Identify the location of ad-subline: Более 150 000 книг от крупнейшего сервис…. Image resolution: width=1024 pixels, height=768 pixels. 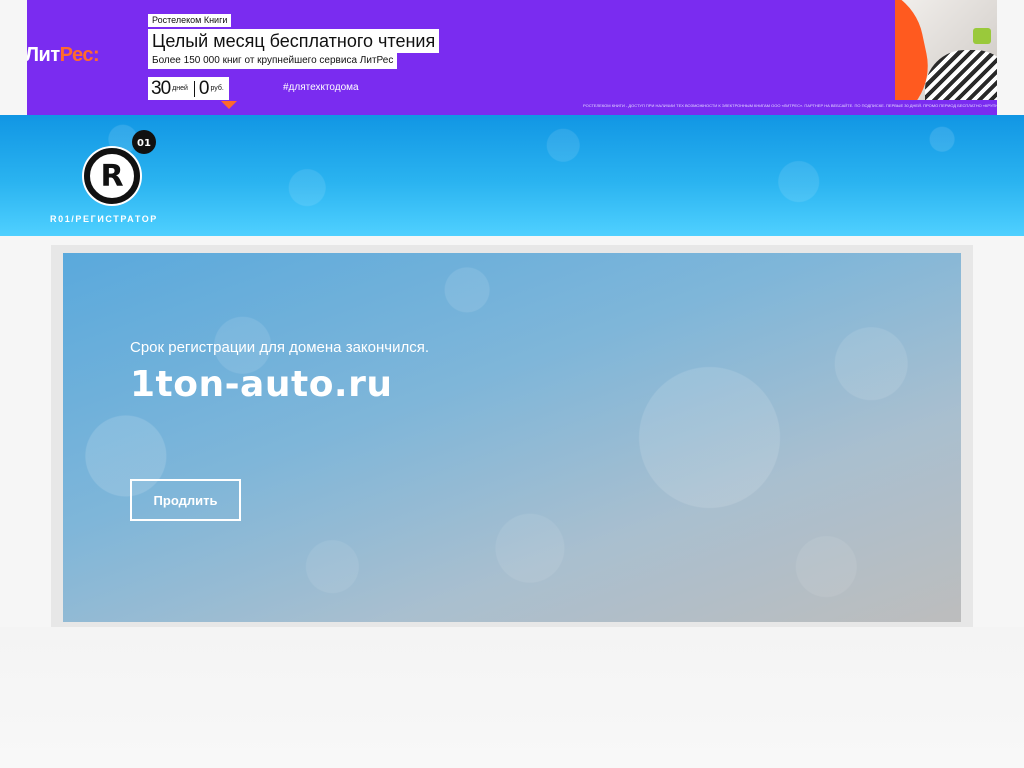
(273, 61).